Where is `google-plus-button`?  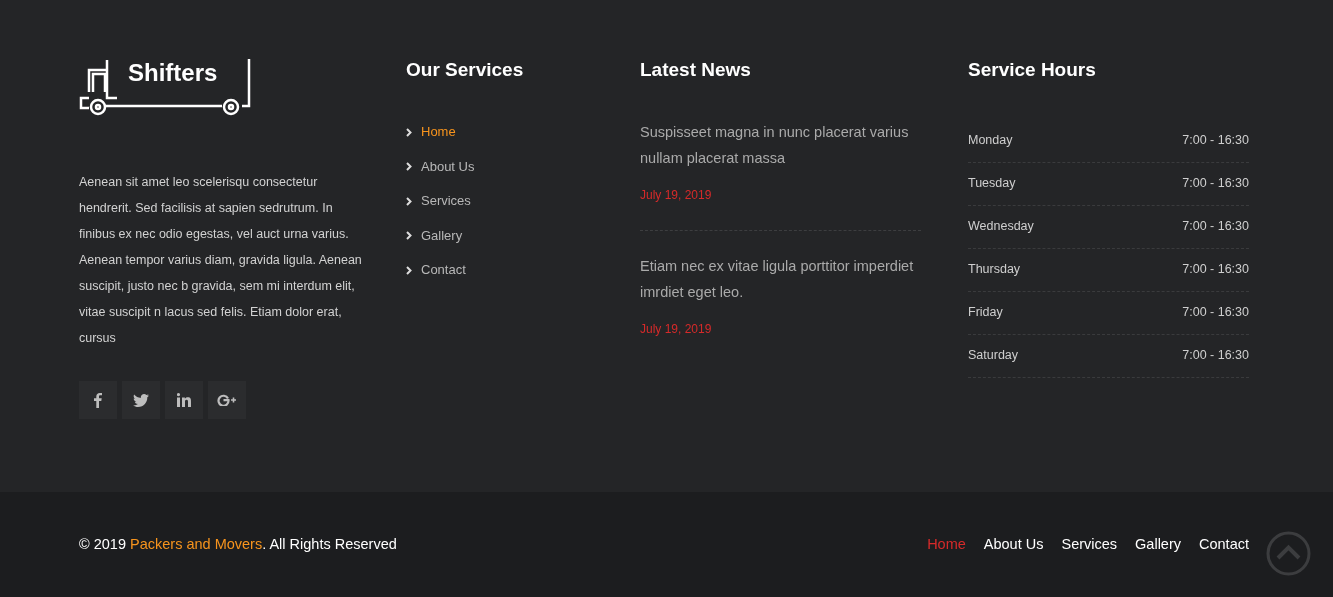 google-plus-button is located at coordinates (227, 400).